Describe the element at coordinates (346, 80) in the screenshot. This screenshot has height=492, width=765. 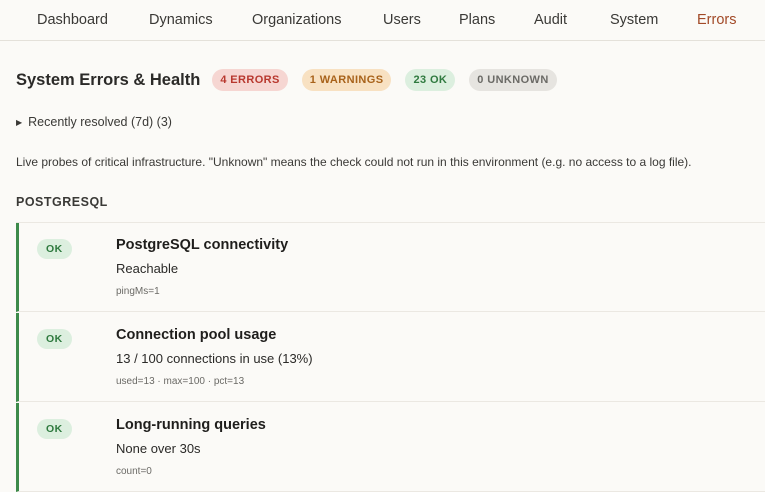
I see `warnings-count-badge: 1 WARNINGS` at that location.